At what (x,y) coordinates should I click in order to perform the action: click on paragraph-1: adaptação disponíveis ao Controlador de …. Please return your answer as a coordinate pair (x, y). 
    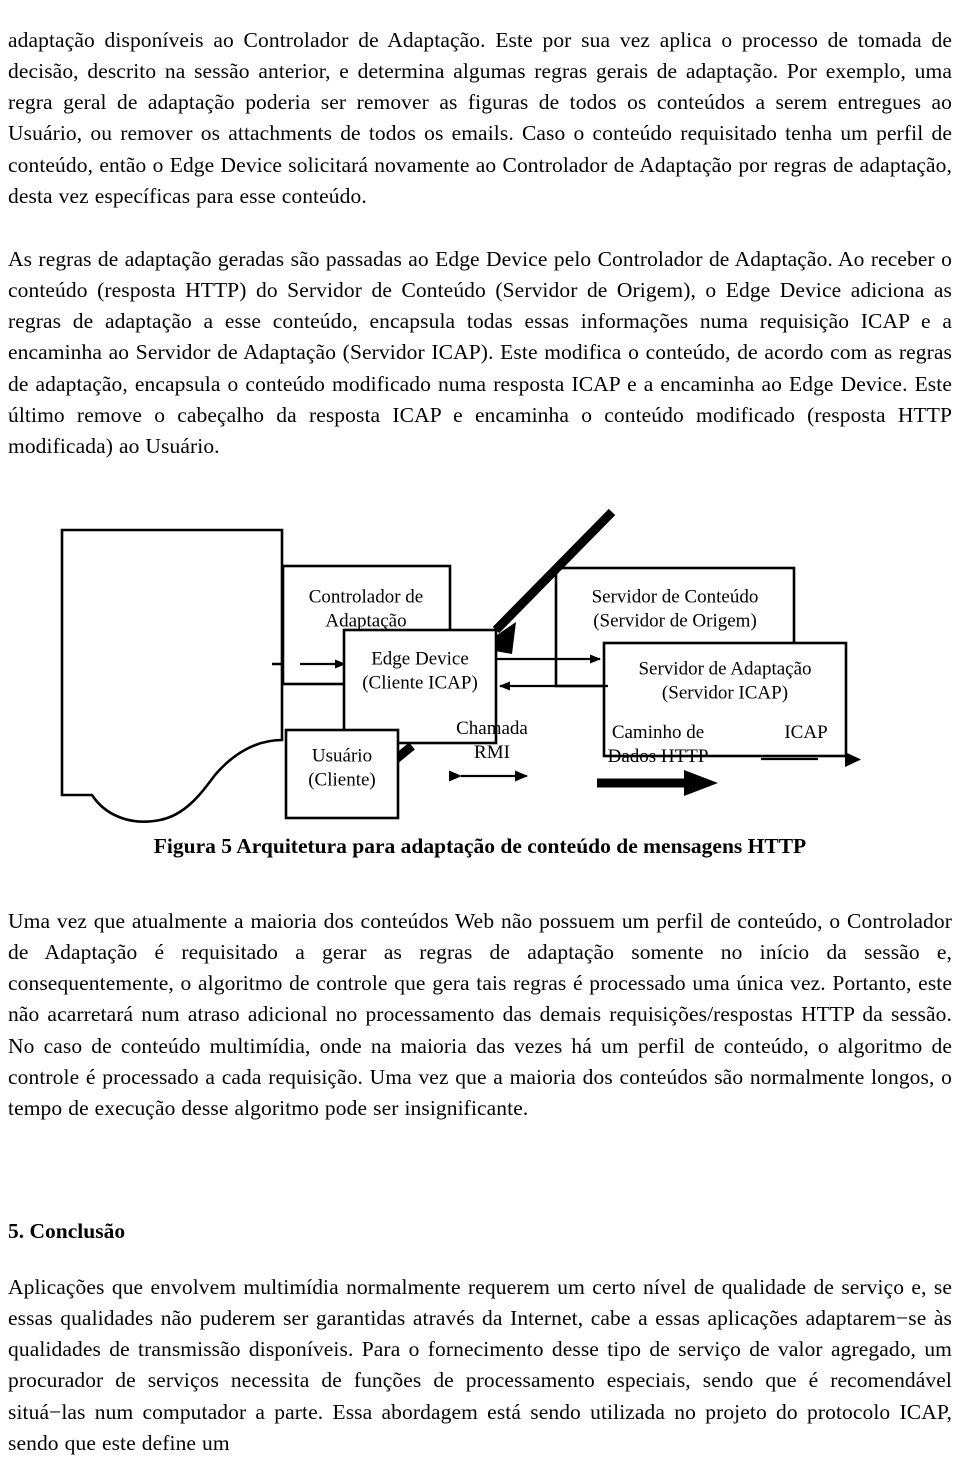
    Looking at the image, I should click on (480, 119).